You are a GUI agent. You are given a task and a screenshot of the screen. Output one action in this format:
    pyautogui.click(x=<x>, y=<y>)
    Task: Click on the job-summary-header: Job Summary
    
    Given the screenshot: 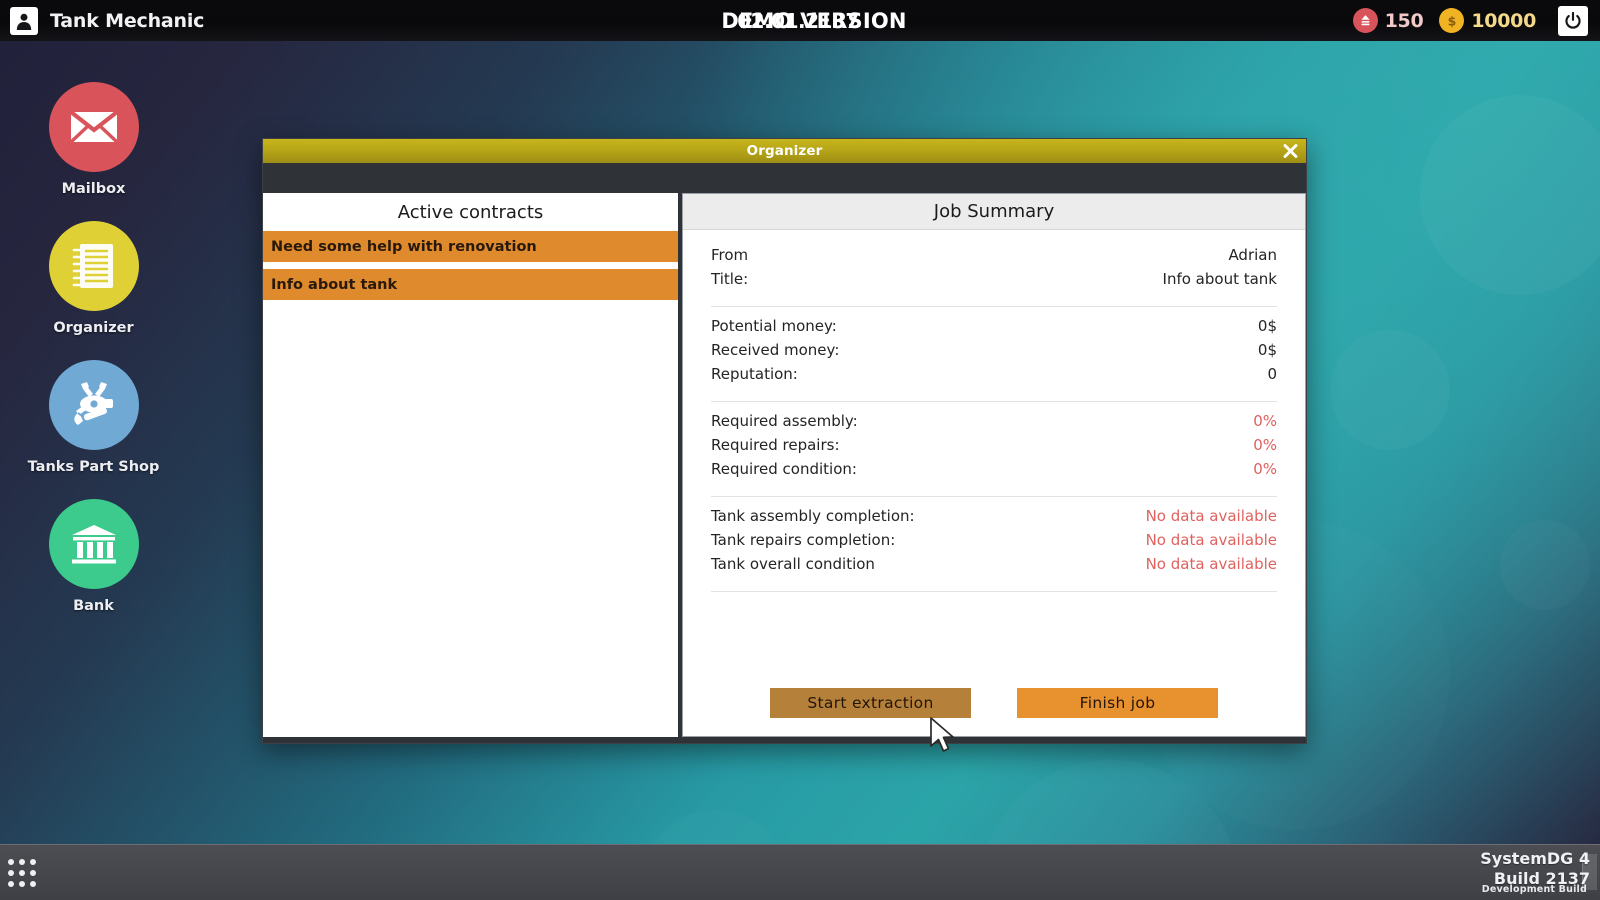 What is the action you would take?
    pyautogui.click(x=994, y=212)
    